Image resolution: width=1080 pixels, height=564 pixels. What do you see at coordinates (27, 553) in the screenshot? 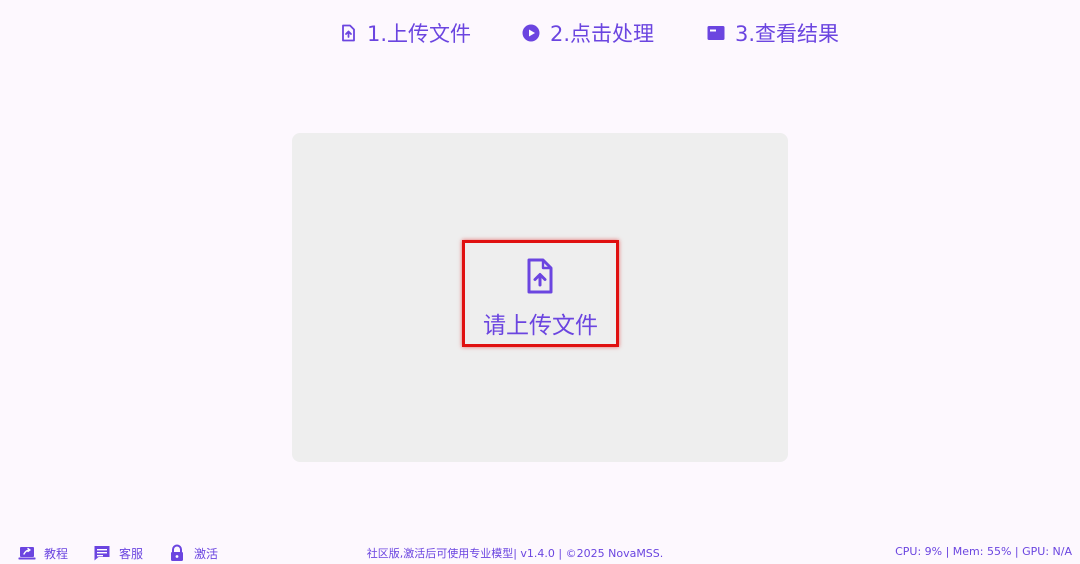
I see `tutorial-icon` at bounding box center [27, 553].